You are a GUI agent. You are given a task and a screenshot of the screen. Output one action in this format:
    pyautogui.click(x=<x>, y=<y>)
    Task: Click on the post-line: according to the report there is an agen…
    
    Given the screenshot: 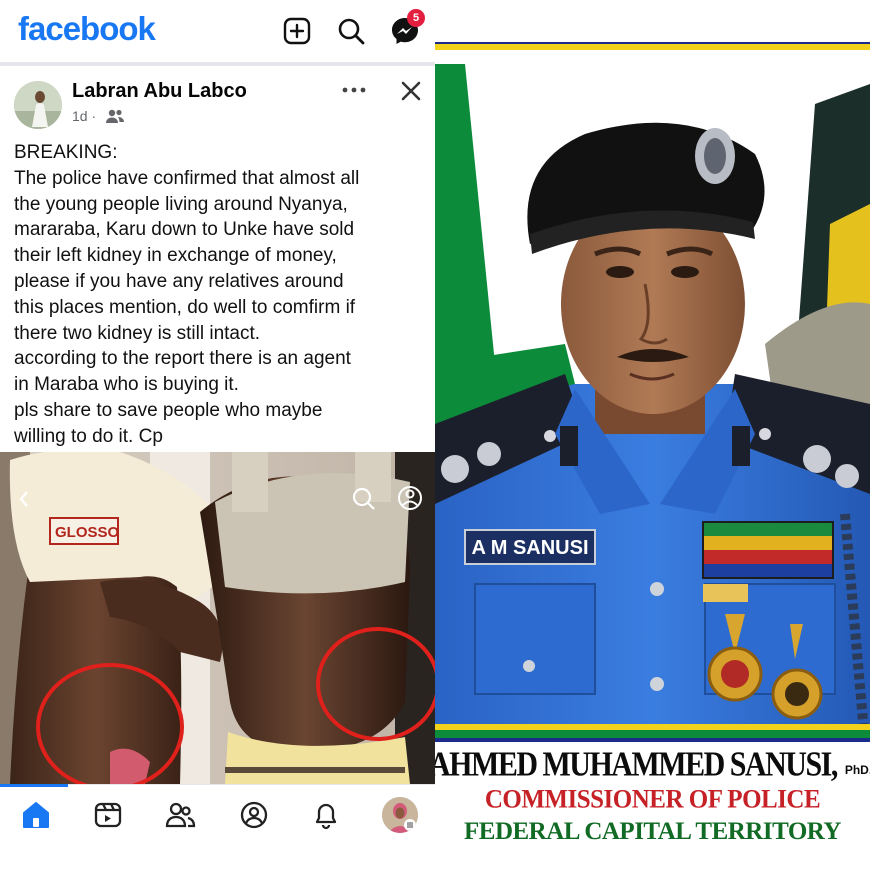 What is the action you would take?
    pyautogui.click(x=182, y=359)
    